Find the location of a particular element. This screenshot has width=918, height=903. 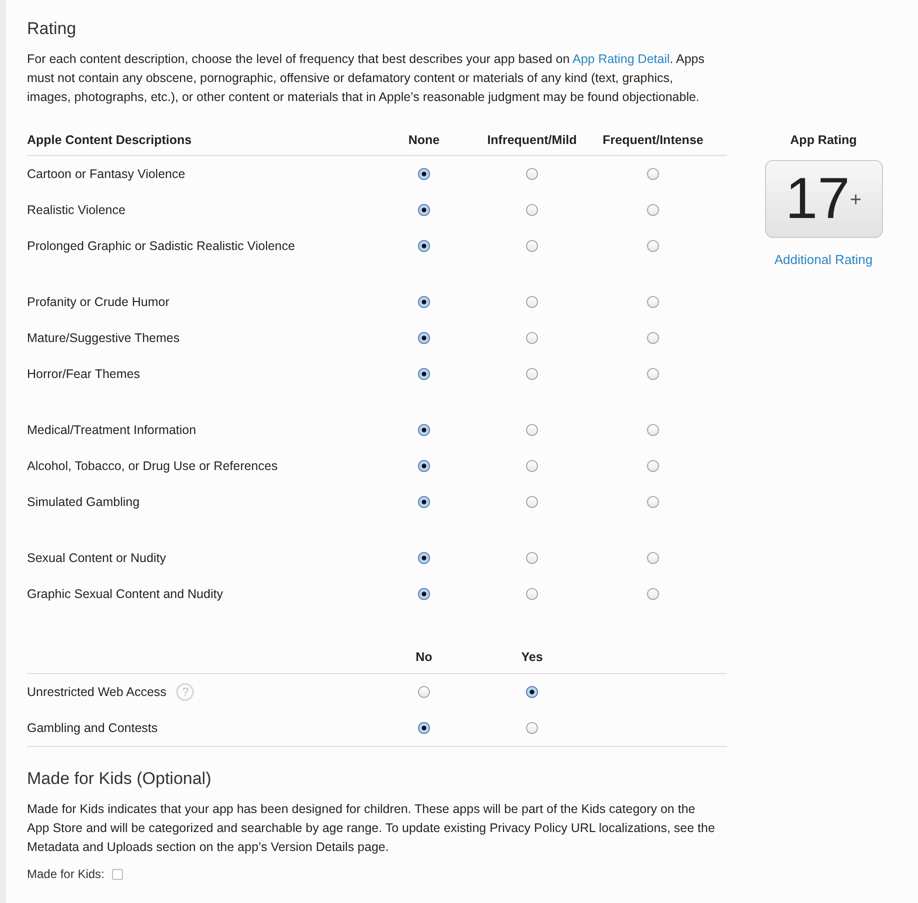

row-label: Cartoon or Fantasy Violence is located at coordinates (106, 174).